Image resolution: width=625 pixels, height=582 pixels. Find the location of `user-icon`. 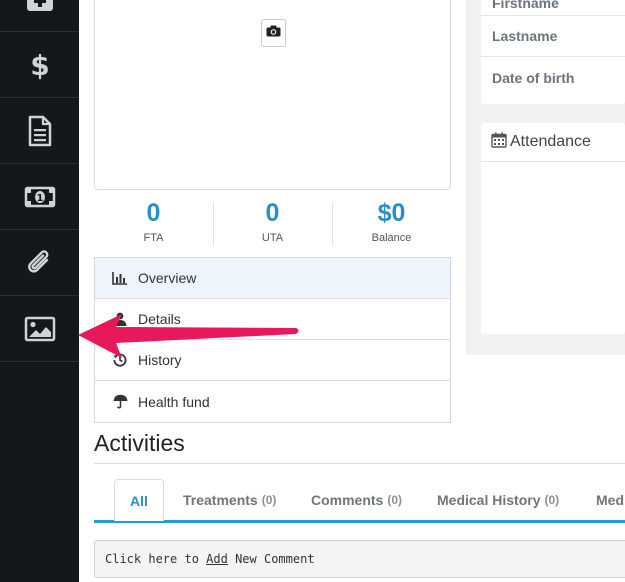

user-icon is located at coordinates (120, 319).